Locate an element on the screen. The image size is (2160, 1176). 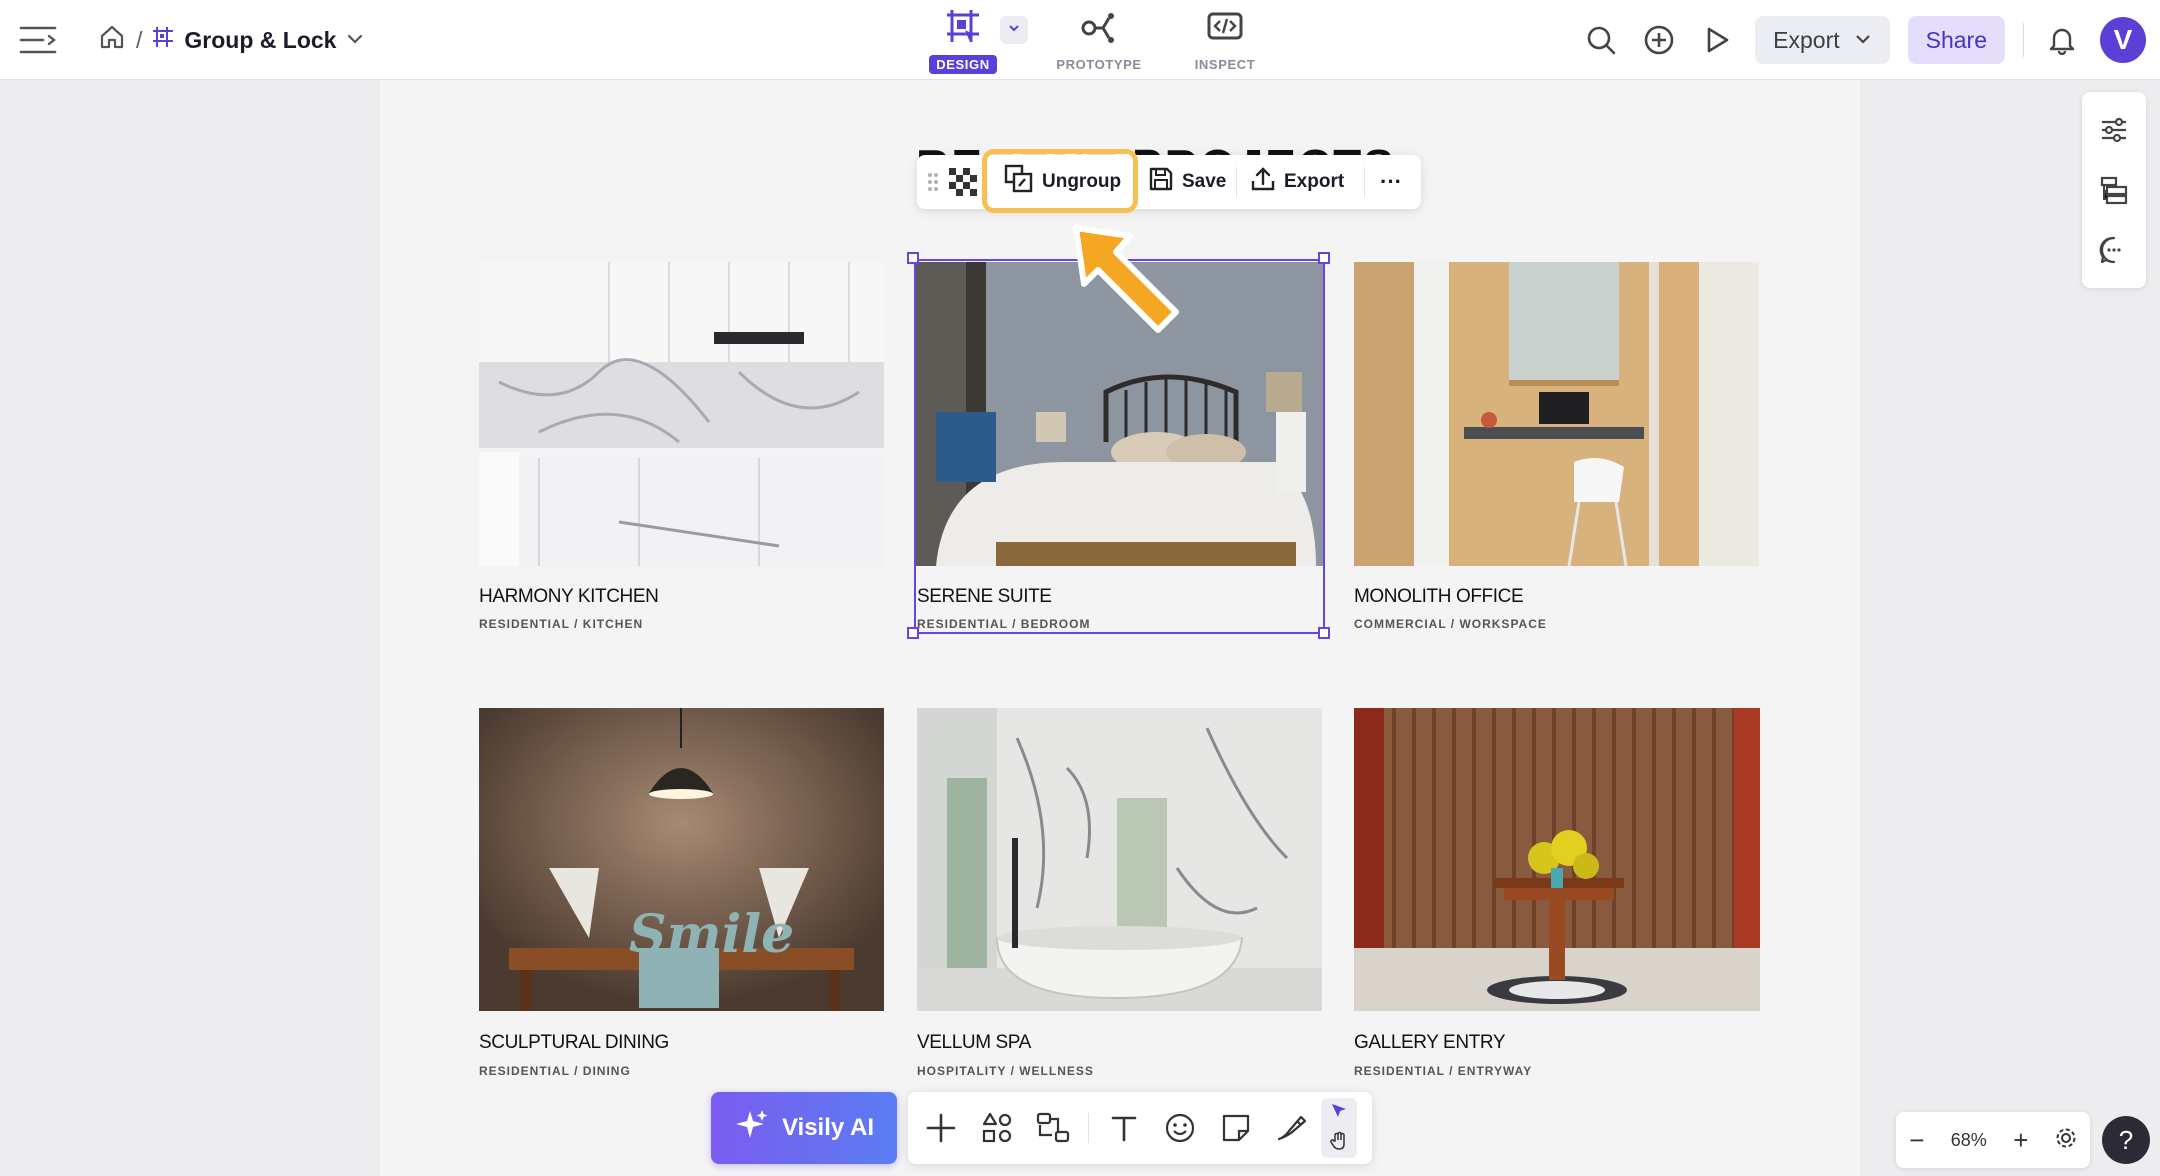
prototype-flow-icon is located at coordinates (1099, 27).